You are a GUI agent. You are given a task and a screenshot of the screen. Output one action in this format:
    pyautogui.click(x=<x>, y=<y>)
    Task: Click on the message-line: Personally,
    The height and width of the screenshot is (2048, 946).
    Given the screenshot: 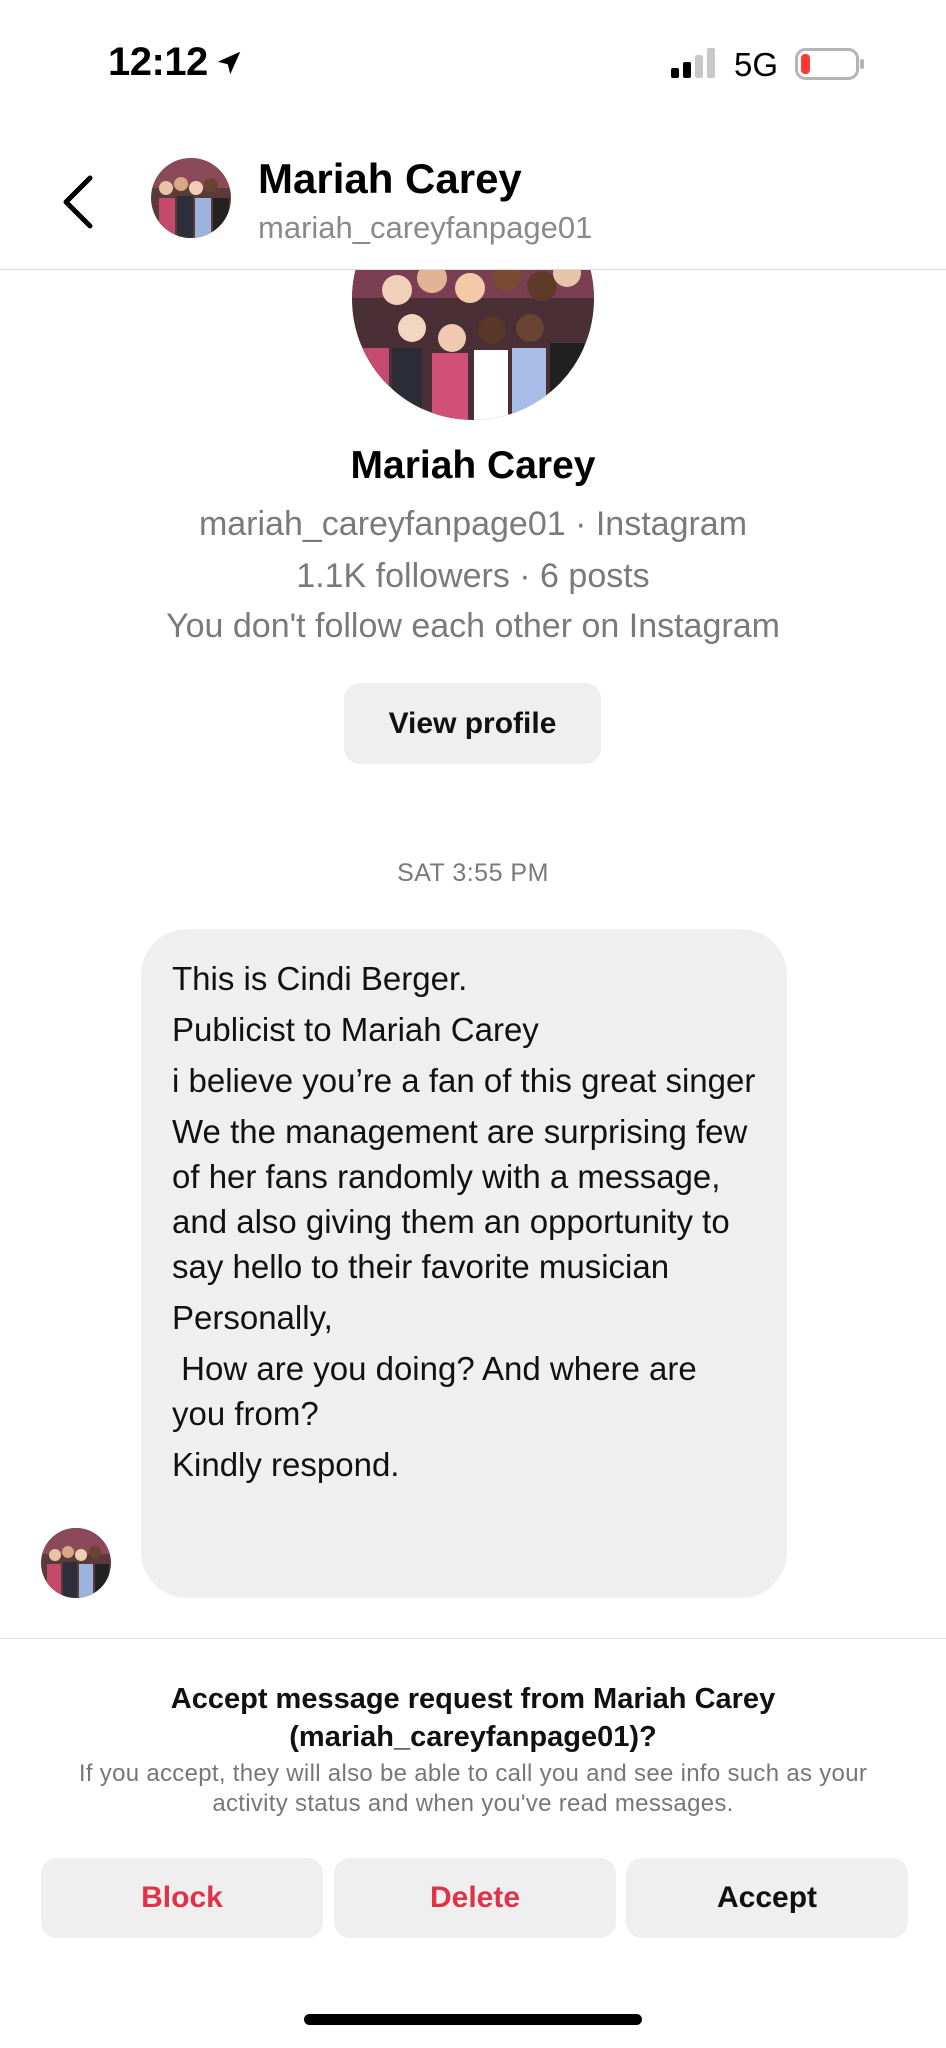 What is the action you would take?
    pyautogui.click(x=252, y=1317)
    